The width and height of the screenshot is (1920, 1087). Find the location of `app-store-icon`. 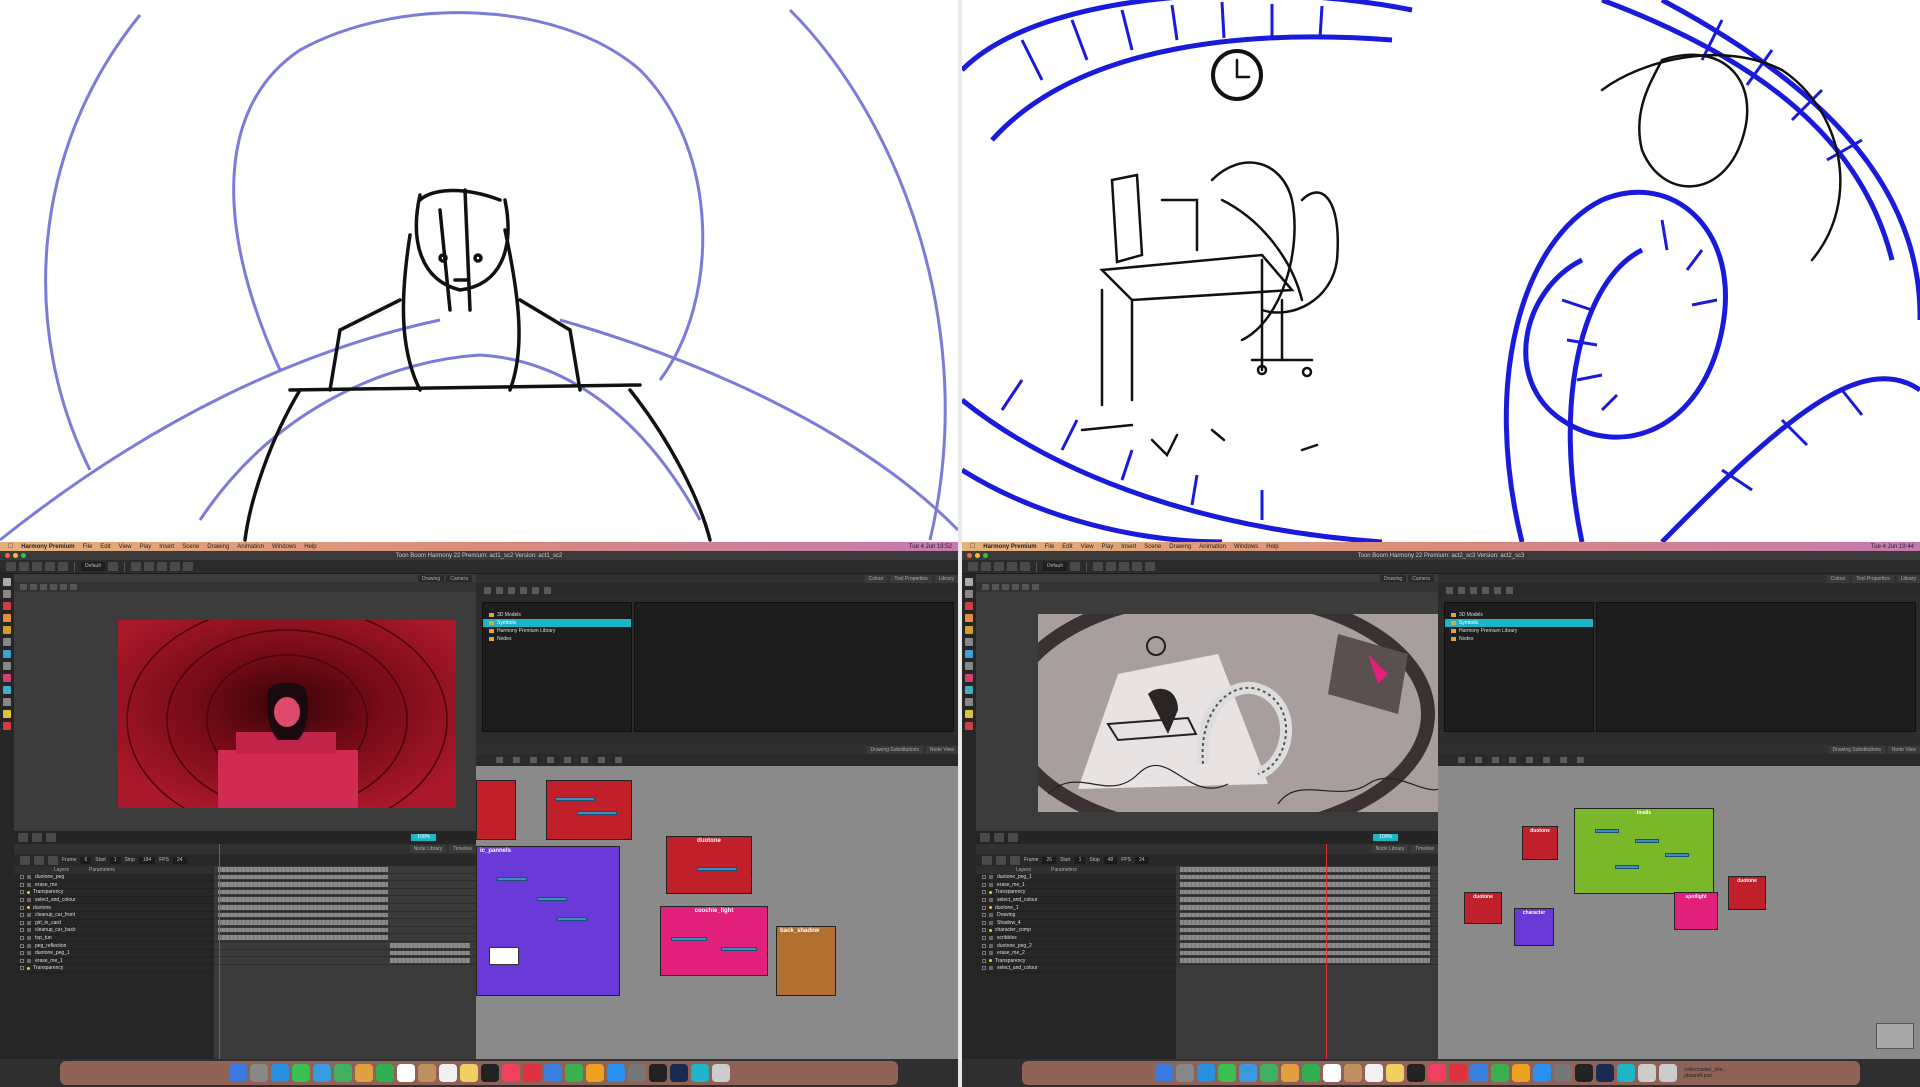

app-store-icon is located at coordinates (615, 1073).